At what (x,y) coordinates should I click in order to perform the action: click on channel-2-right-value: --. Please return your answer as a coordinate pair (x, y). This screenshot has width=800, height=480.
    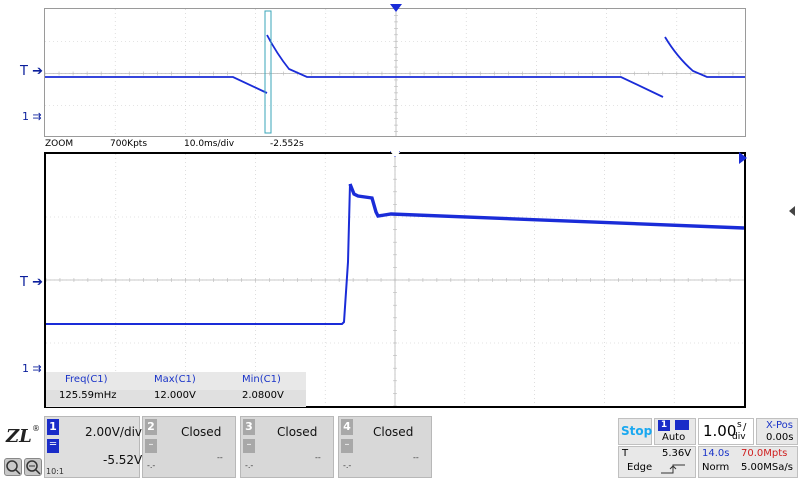
    Looking at the image, I should click on (220, 457).